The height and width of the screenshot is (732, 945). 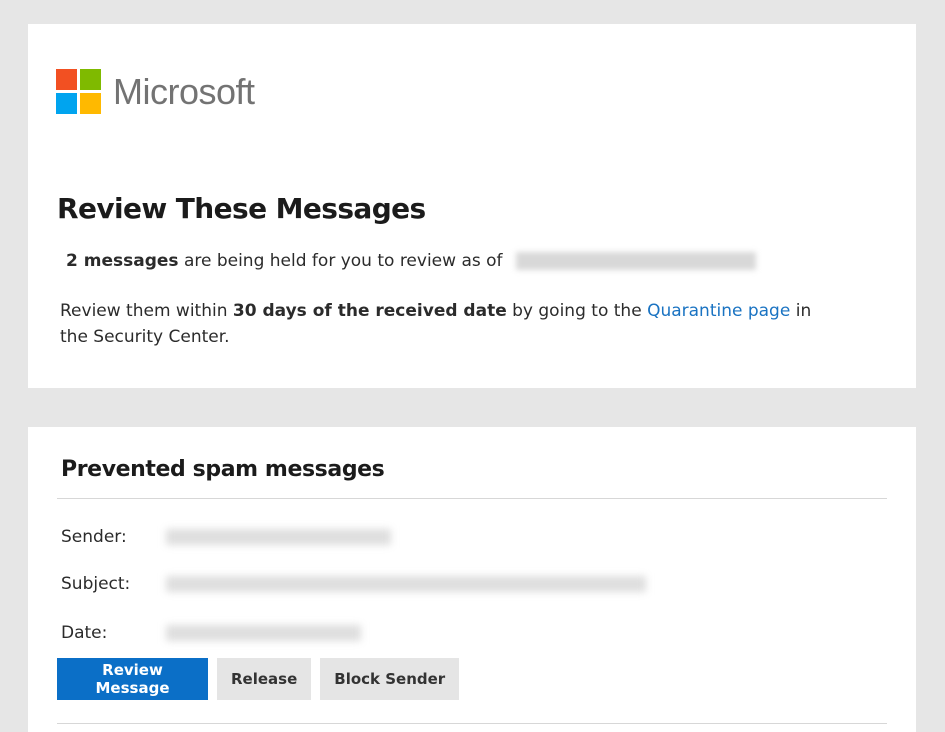 I want to click on logo-square-yellow, so click(x=90, y=103).